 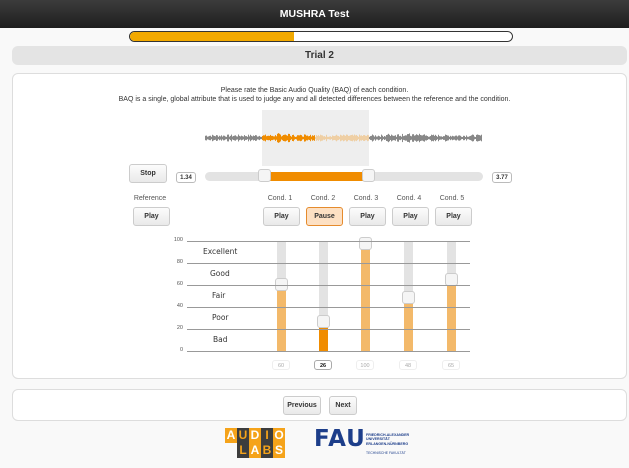 I want to click on audiolabs-logo-letter: A, so click(x=255, y=450).